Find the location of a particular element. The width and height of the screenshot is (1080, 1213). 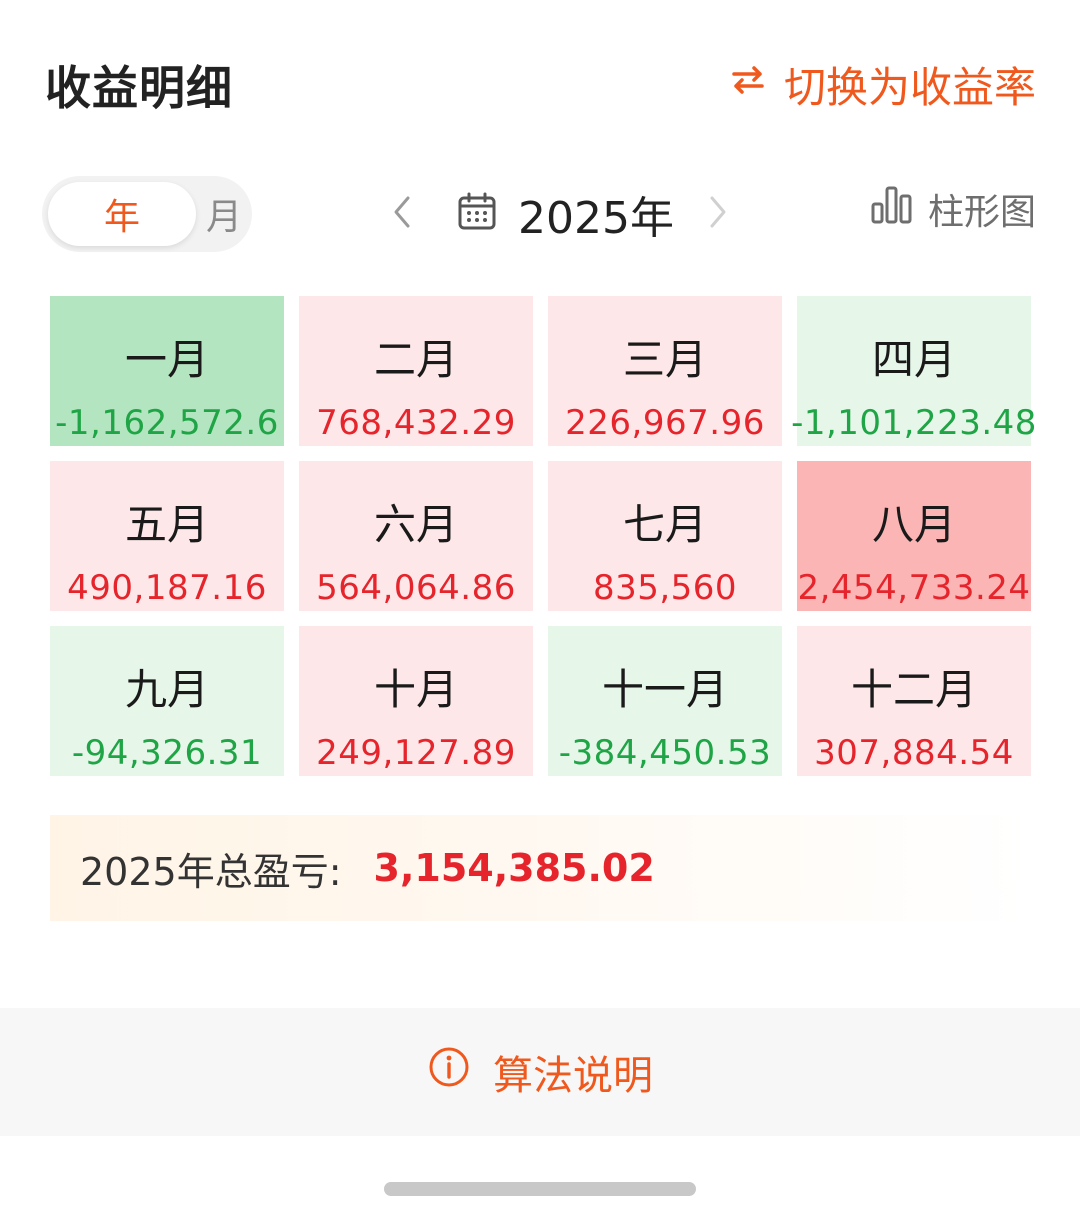

month-cell: 二月 768,432.29 is located at coordinates (416, 371).